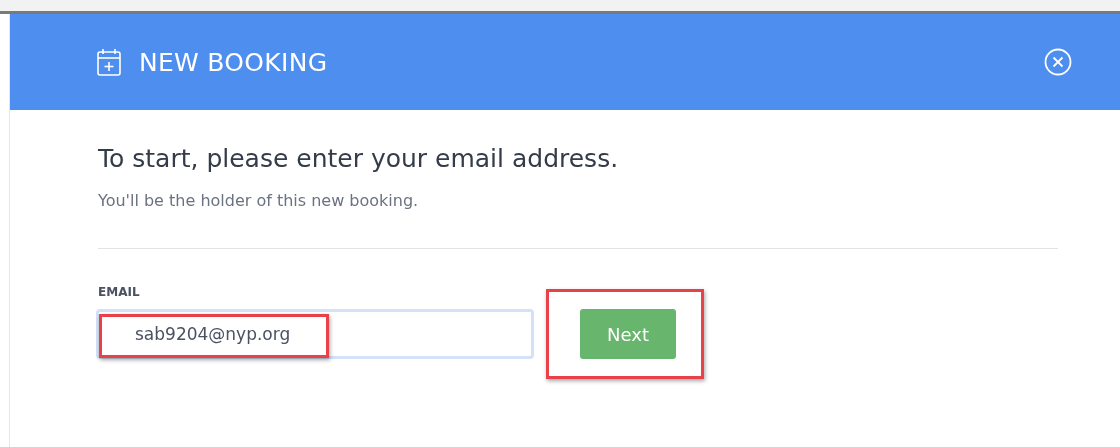 The height and width of the screenshot is (447, 1120). Describe the element at coordinates (315, 334) in the screenshot. I see `email-field: sab9204@nyp.org` at that location.